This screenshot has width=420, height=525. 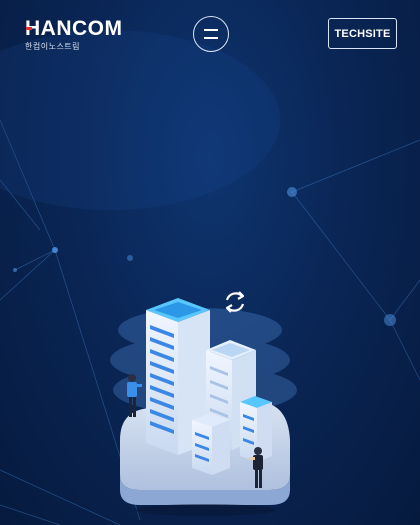 I want to click on logo-wordmark: H ANCOM, so click(x=74, y=28).